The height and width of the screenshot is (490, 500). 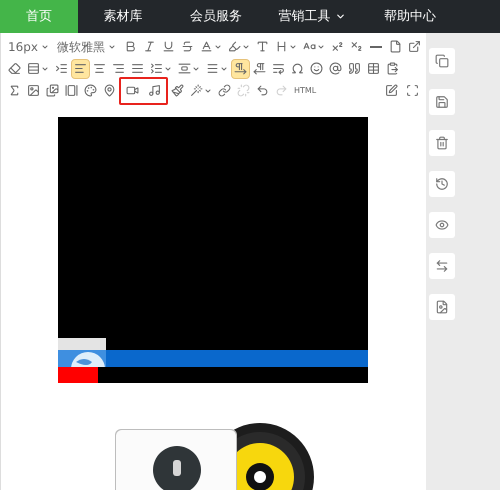 What do you see at coordinates (28, 46) in the screenshot?
I see `dropdown-select: 16px` at bounding box center [28, 46].